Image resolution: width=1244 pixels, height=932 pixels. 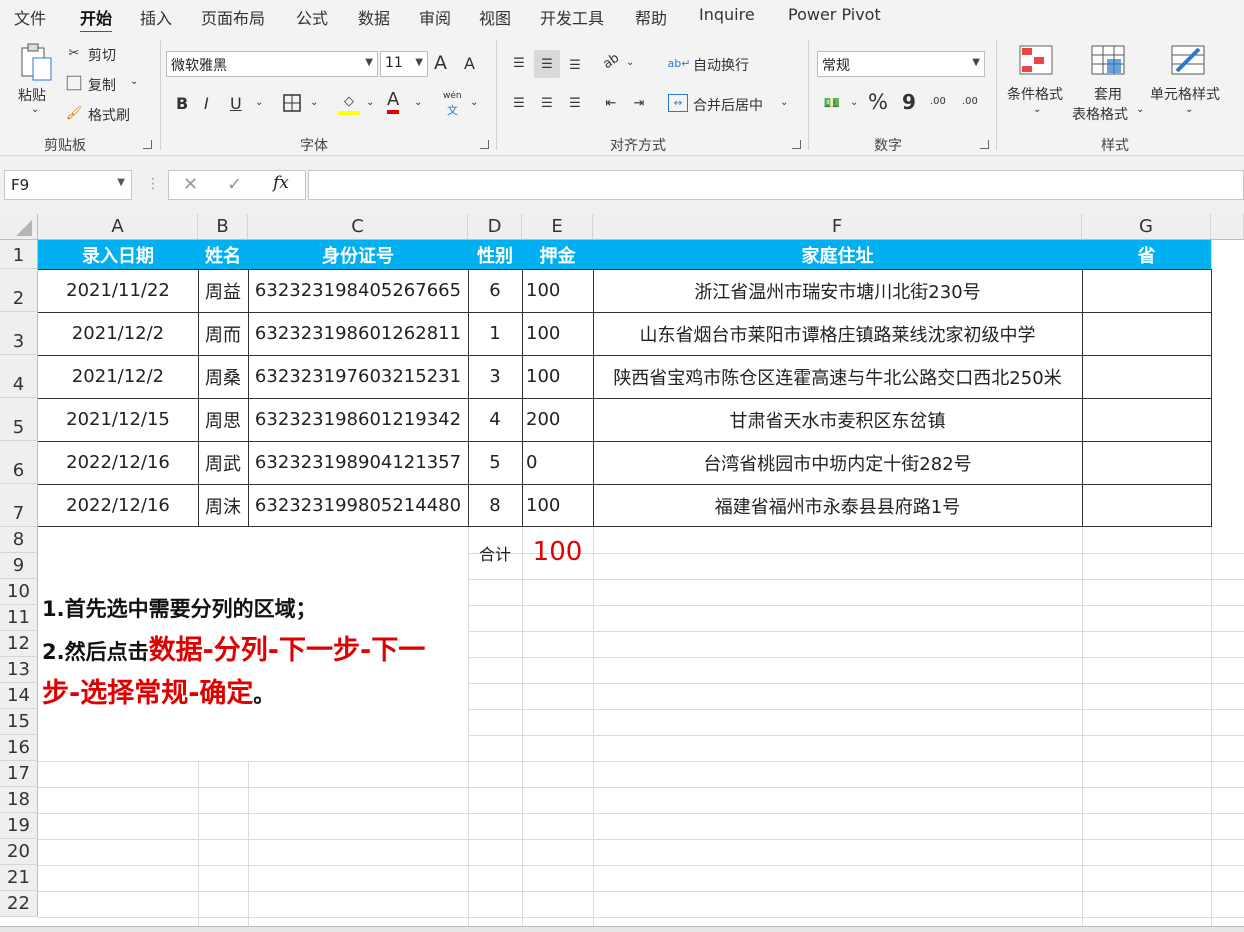 I want to click on increase-decimal-button: .00, so click(x=938, y=101).